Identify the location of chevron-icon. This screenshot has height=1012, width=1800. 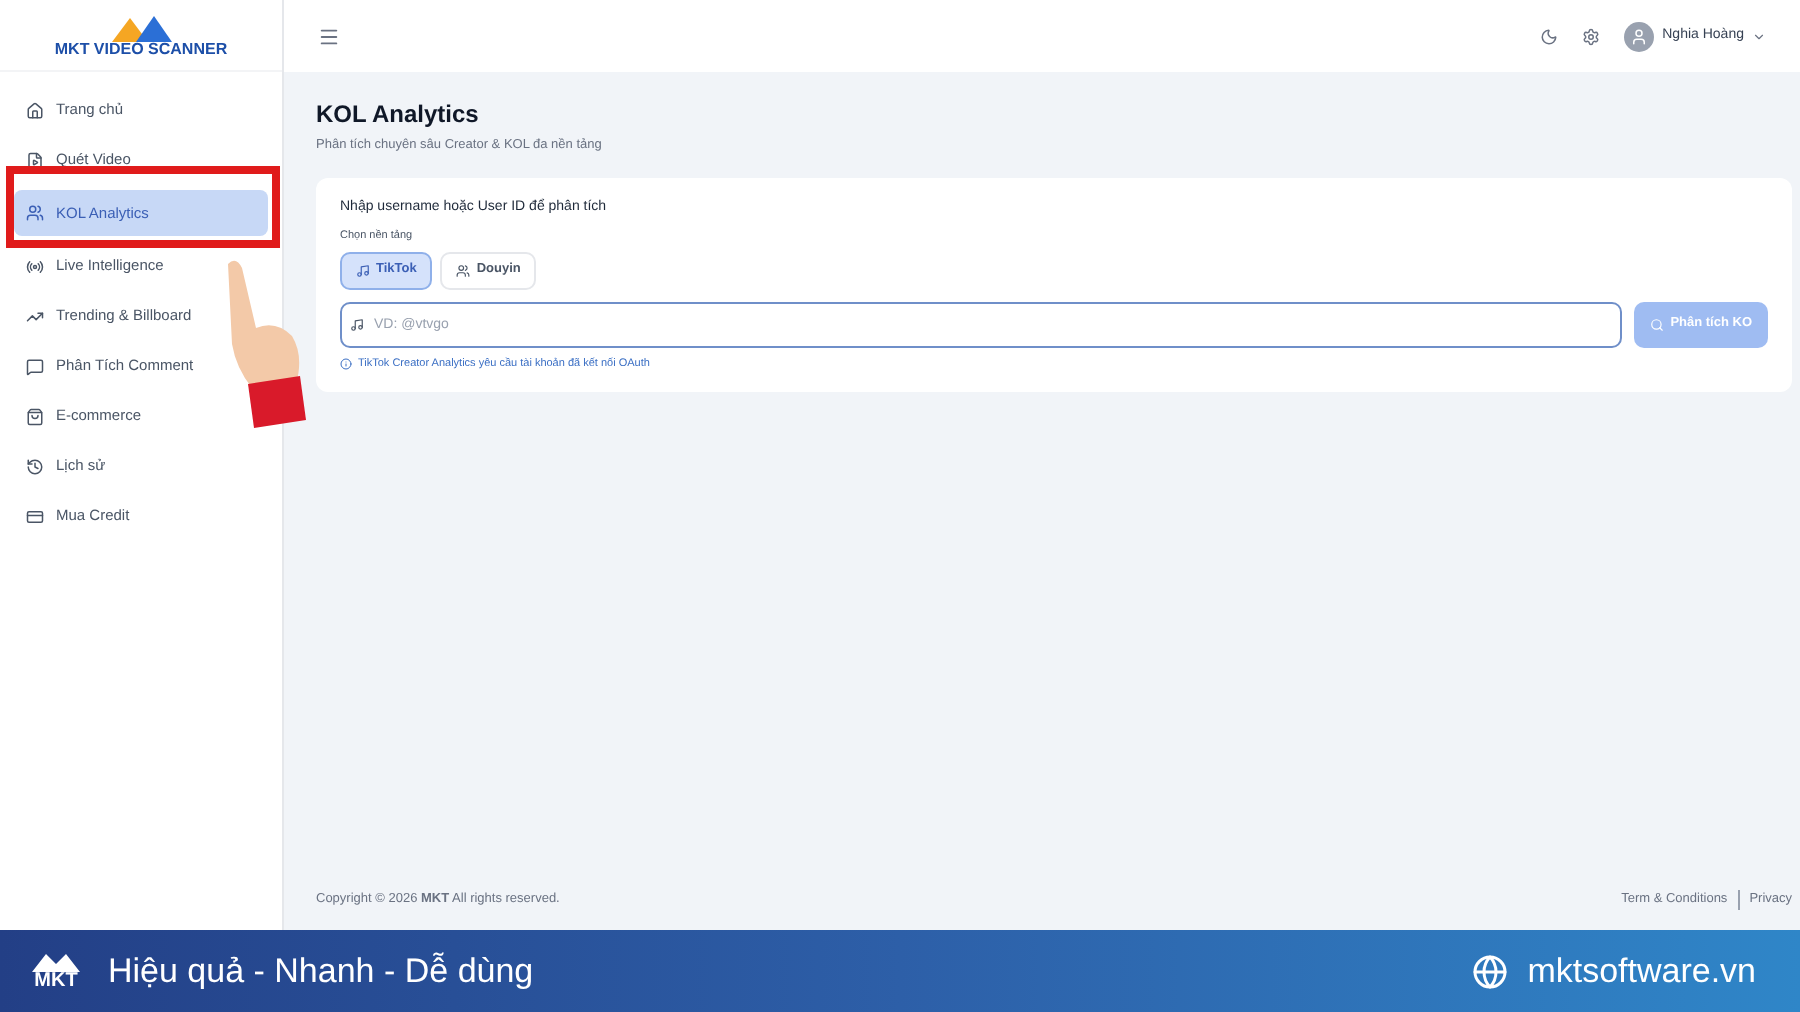
(1759, 36).